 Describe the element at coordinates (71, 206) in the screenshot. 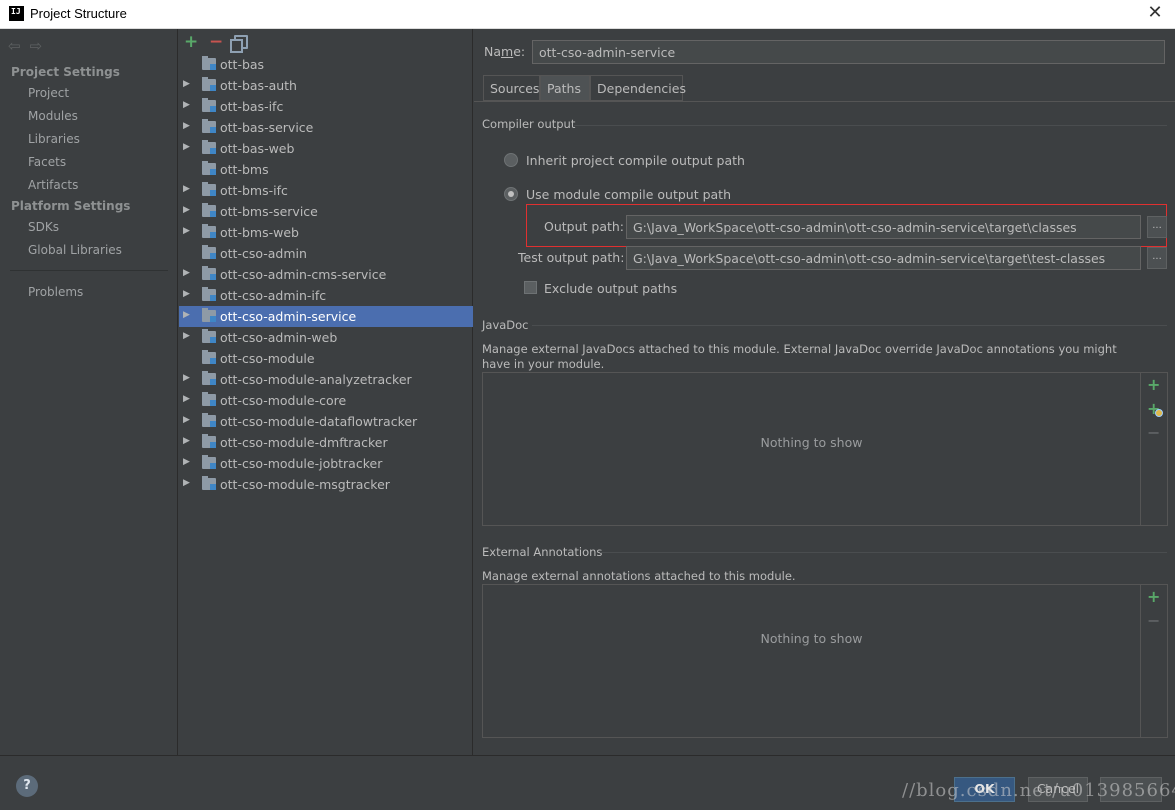

I see `platform-settings-heading: Platform Settings` at that location.